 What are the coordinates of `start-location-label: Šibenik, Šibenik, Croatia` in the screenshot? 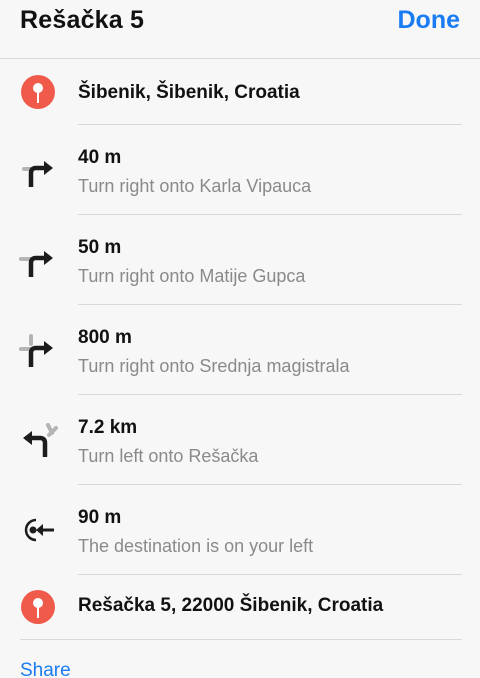 It's located at (189, 92).